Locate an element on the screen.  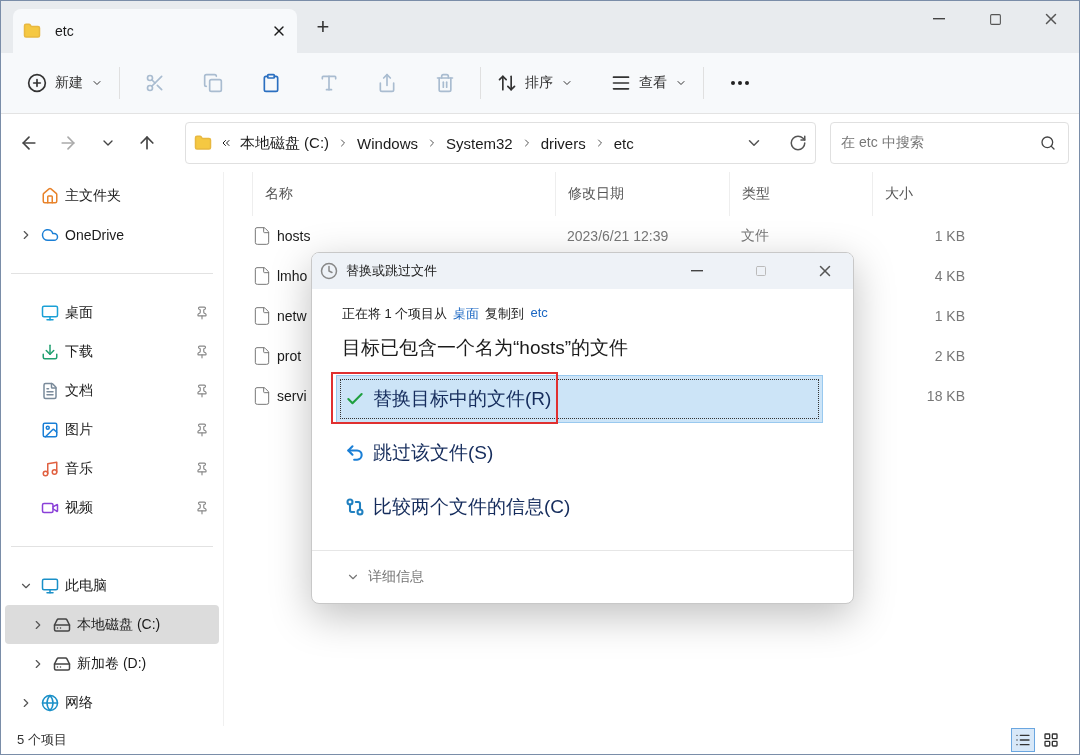
file-name: servi is located at coordinates (292, 396).